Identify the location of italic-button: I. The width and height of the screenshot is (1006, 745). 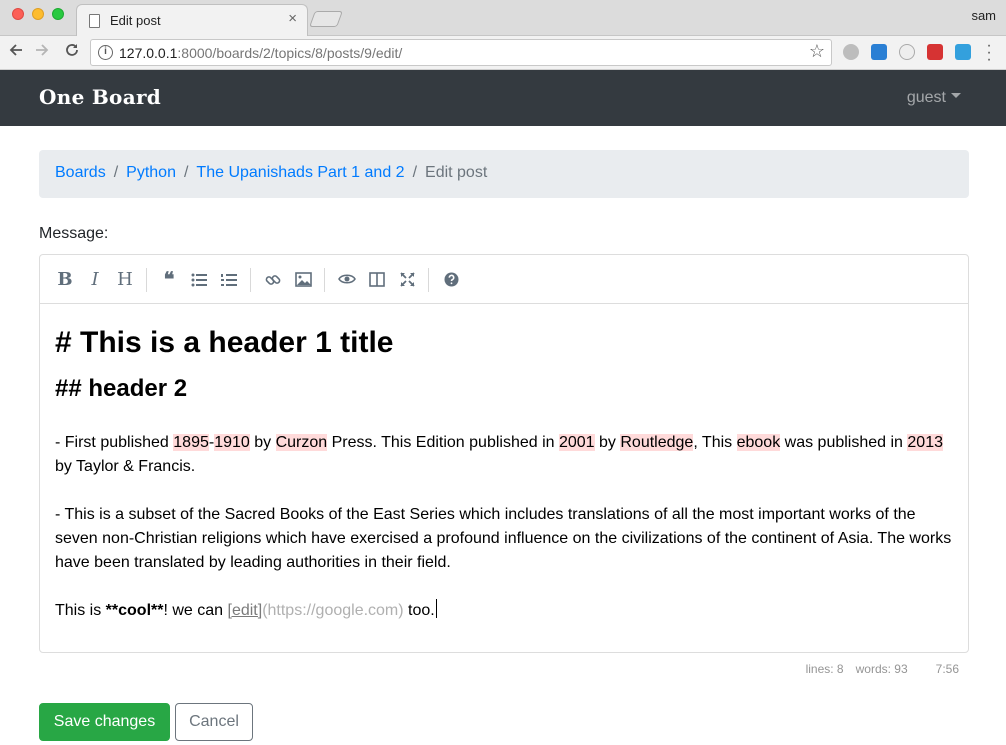
(95, 280).